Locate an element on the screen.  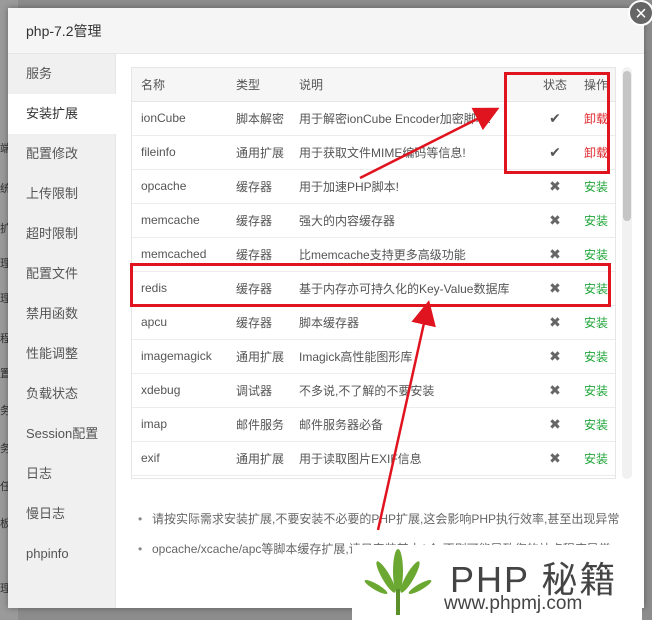
sidebar-item-upload-limit: 上传限制 is located at coordinates (61, 194).